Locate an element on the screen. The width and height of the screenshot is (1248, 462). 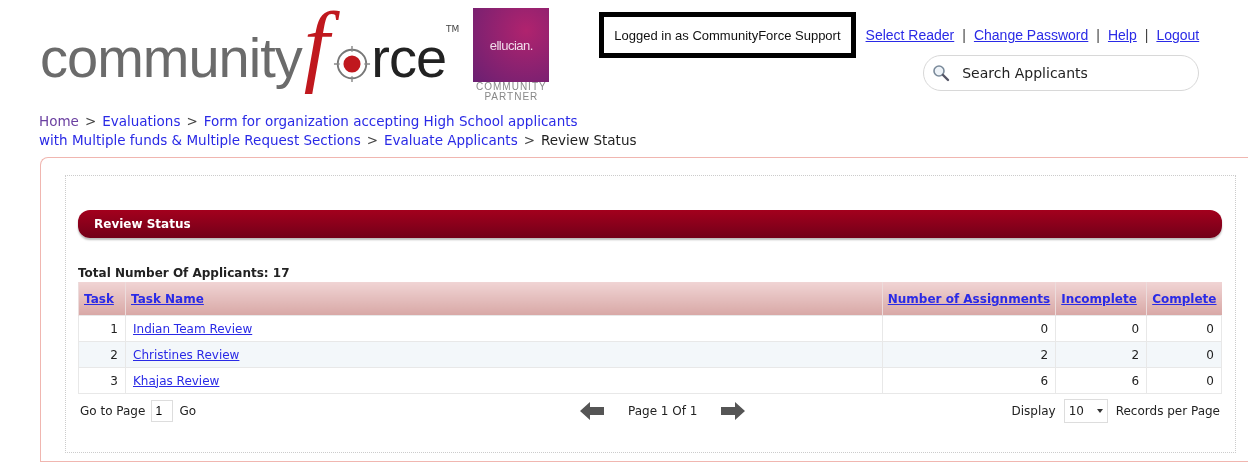
review-link: Christines Review is located at coordinates (186, 354).